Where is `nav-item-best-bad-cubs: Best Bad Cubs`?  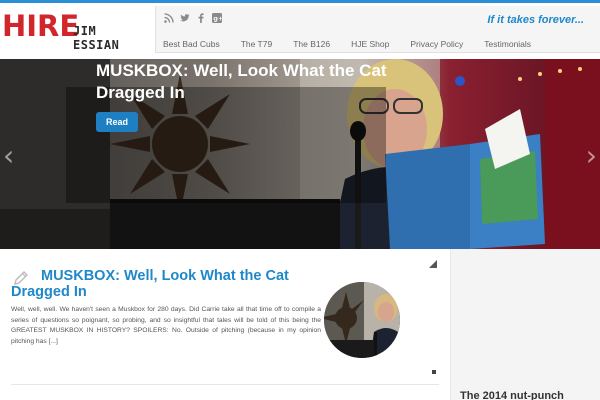
nav-item-best-bad-cubs: Best Bad Cubs is located at coordinates (191, 44).